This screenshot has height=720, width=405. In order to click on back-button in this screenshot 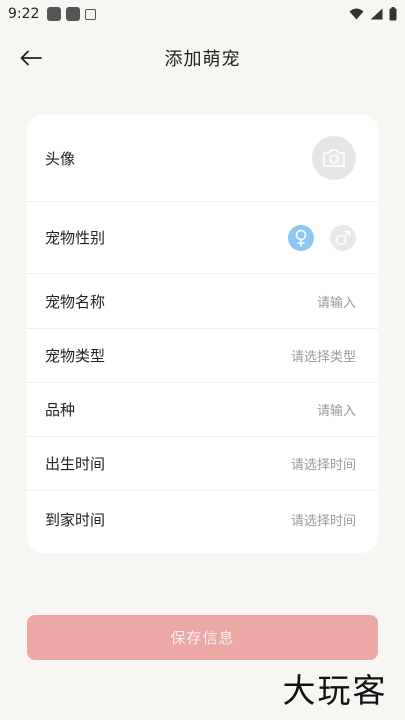, I will do `click(31, 58)`.